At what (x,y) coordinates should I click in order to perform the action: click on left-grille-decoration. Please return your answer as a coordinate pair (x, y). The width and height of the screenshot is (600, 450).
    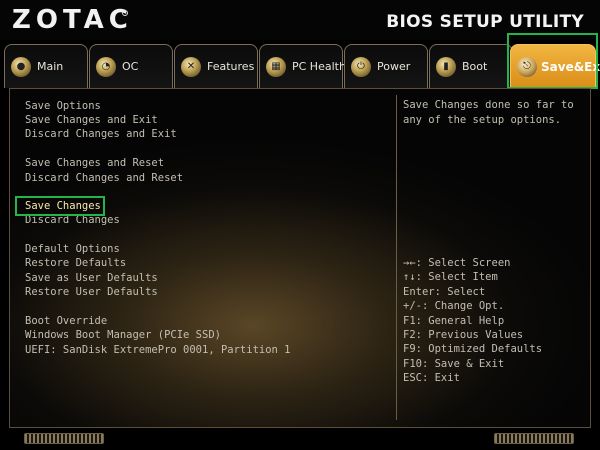
    Looking at the image, I should click on (64, 438).